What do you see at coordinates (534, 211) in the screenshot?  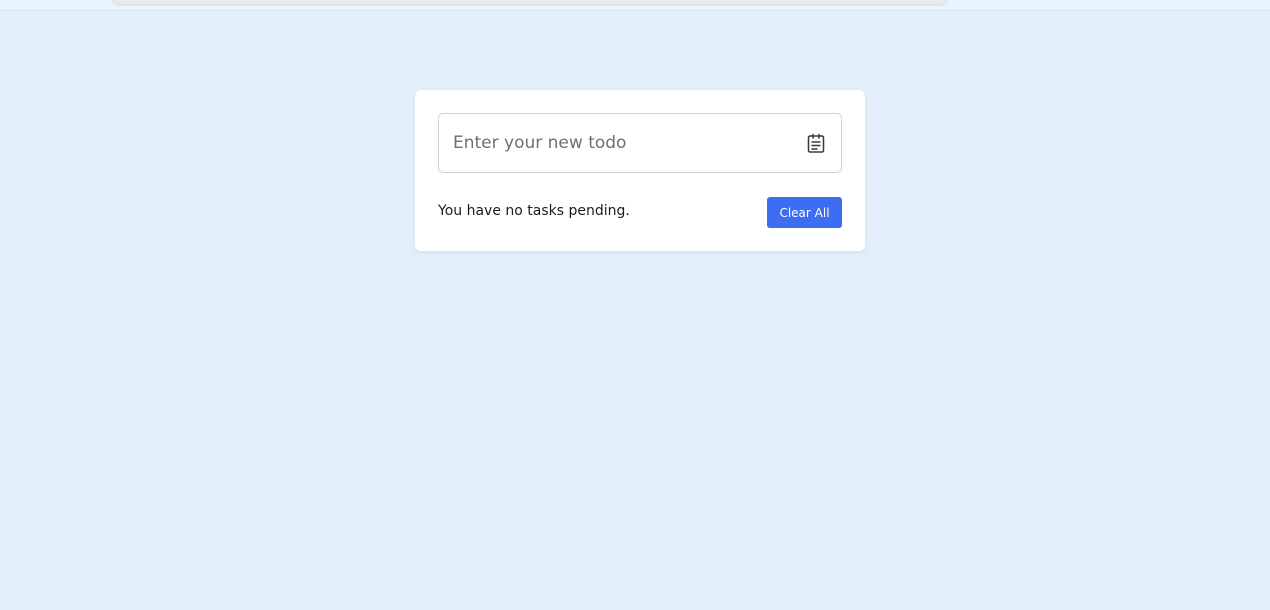 I see `pending-tasks-message: You have no tasks pending.` at bounding box center [534, 211].